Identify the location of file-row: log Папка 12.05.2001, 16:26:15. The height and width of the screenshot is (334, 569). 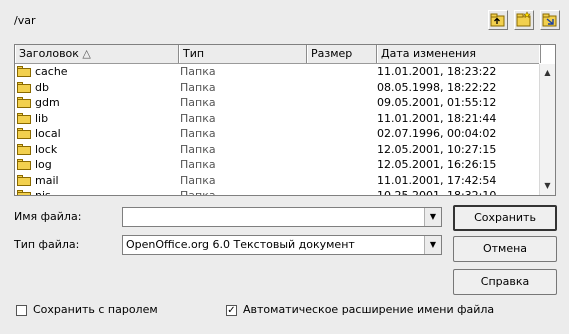
(277, 165).